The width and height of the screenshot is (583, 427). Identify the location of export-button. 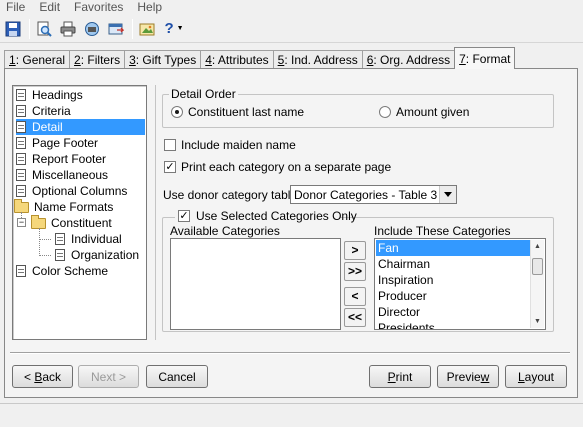
(116, 29).